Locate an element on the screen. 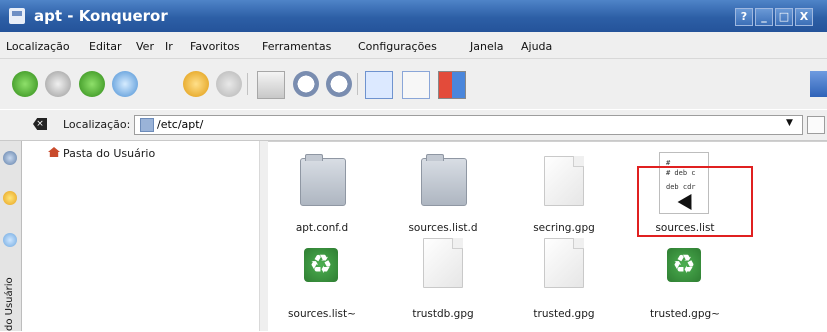 This screenshot has height=332, width=827. location-field is located at coordinates (468, 125).